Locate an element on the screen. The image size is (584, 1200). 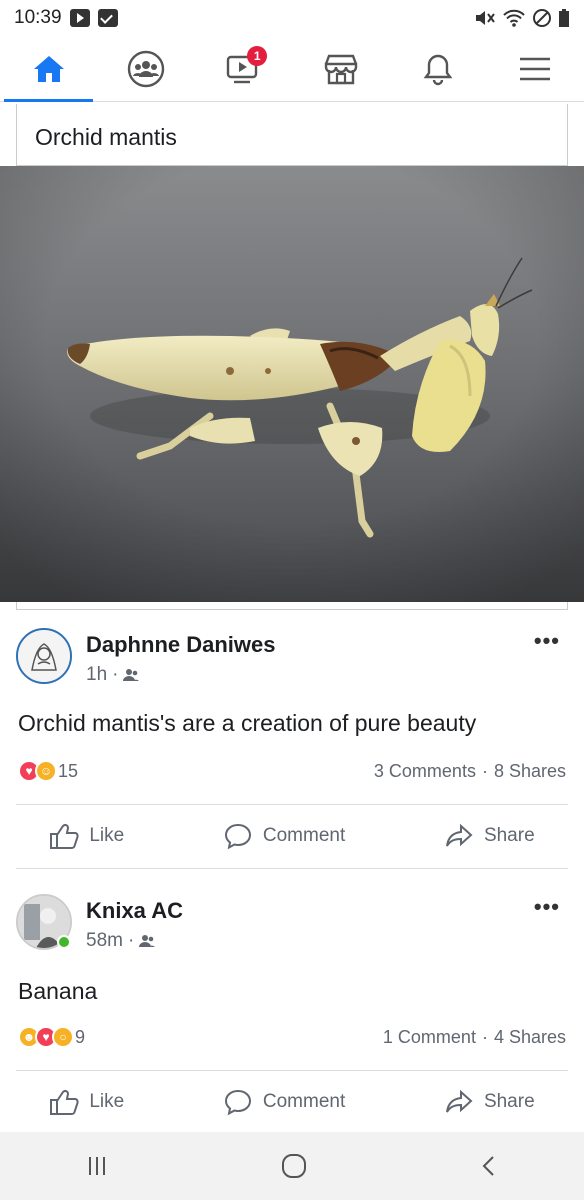
online-status-icon is located at coordinates (64, 942).